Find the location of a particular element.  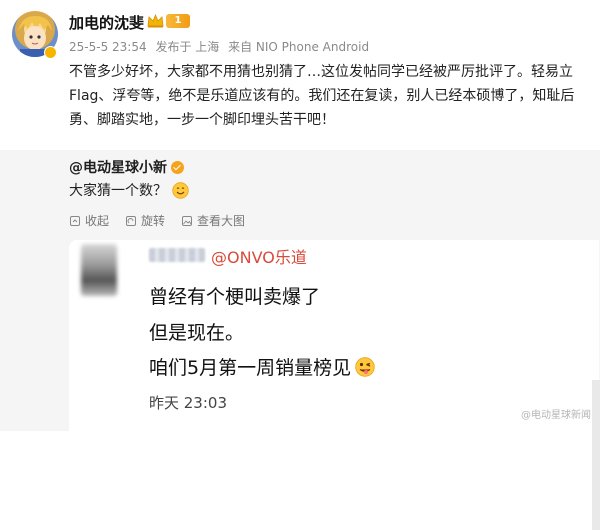

image-message-text: 咱们5月第一周销量榜见 is located at coordinates (250, 368).